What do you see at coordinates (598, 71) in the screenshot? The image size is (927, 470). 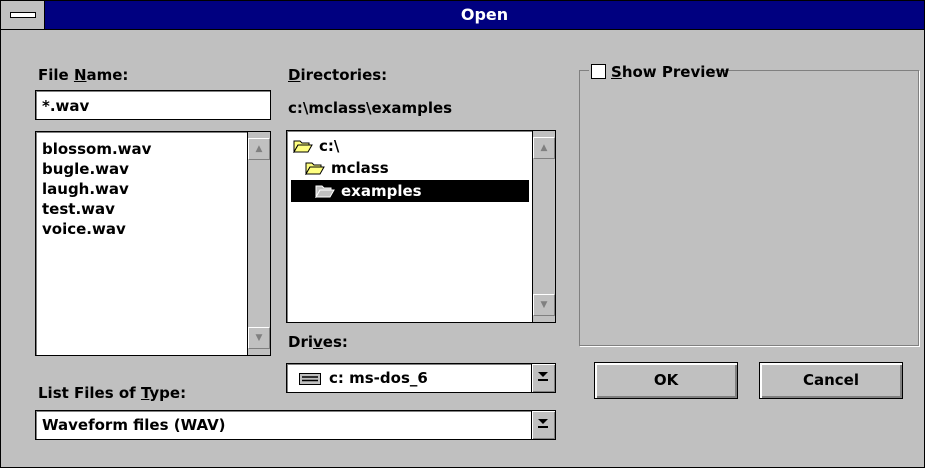 I see `checkbox-icon` at bounding box center [598, 71].